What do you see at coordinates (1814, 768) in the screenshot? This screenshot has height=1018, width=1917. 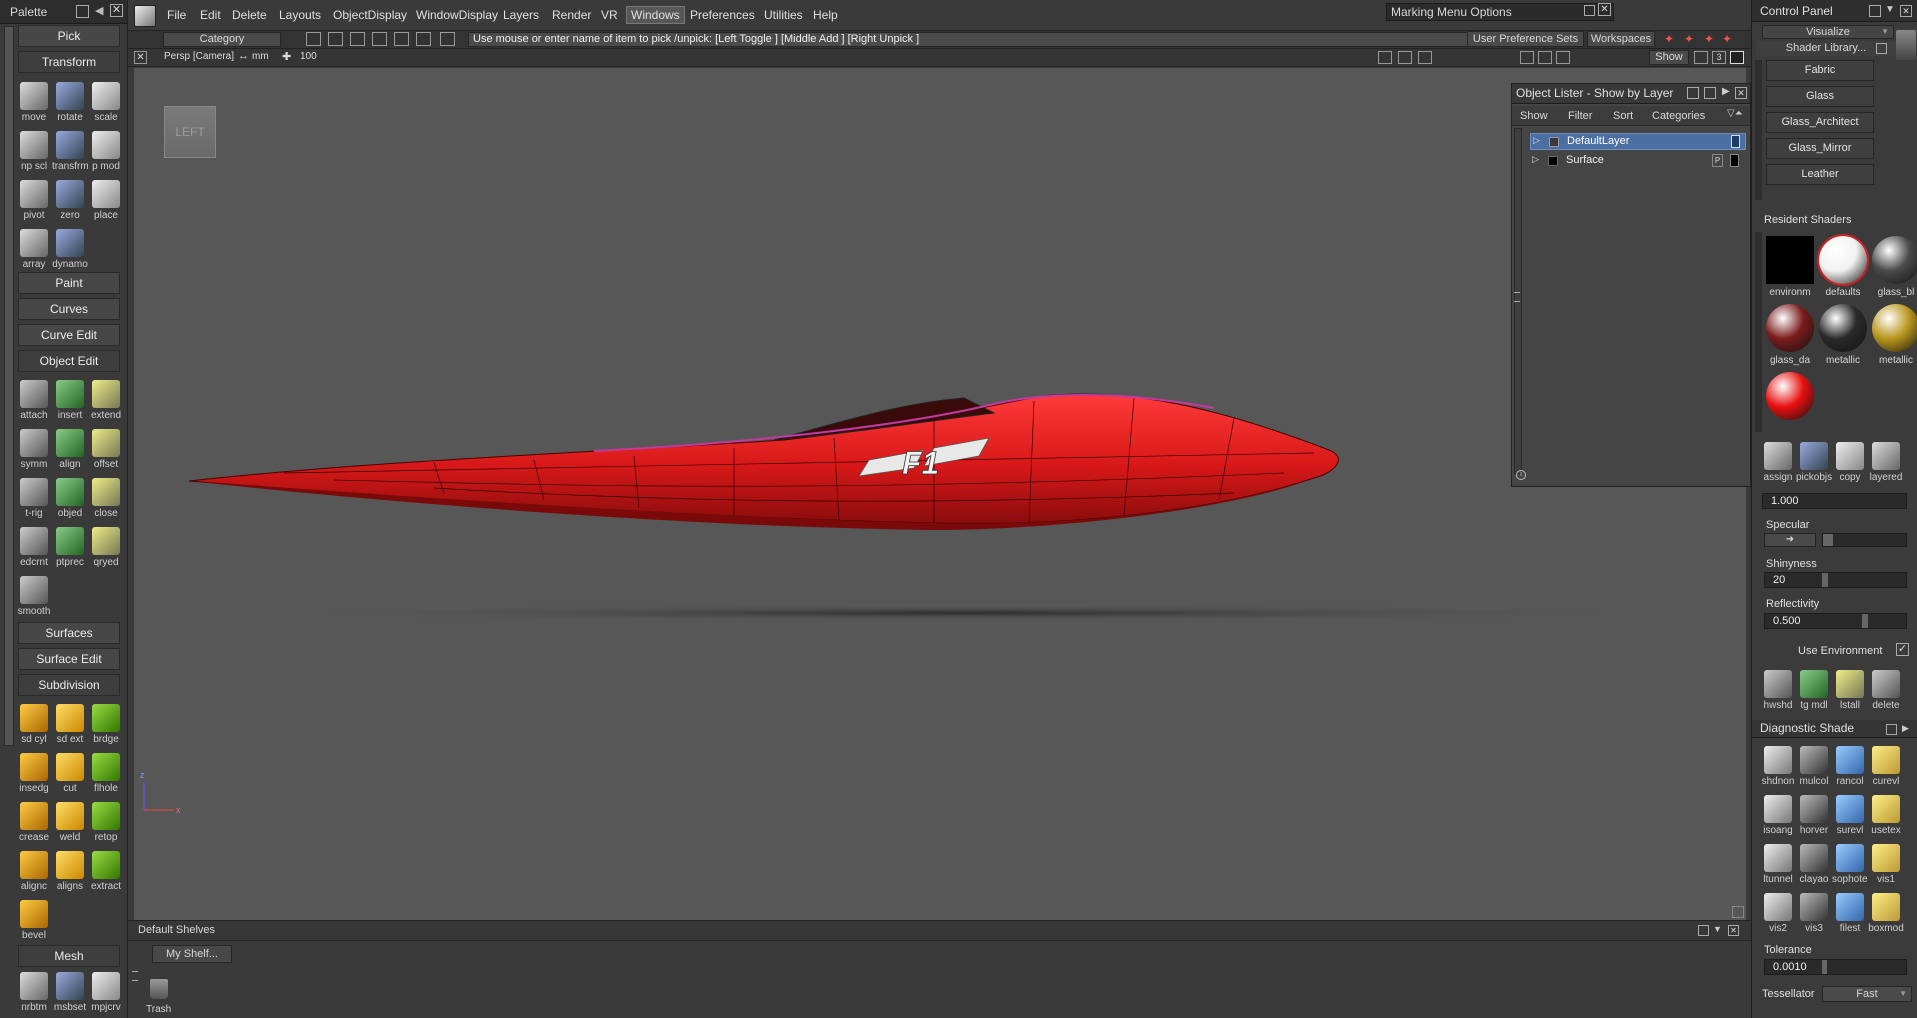 I see `tool-mulcol: mulcol` at bounding box center [1814, 768].